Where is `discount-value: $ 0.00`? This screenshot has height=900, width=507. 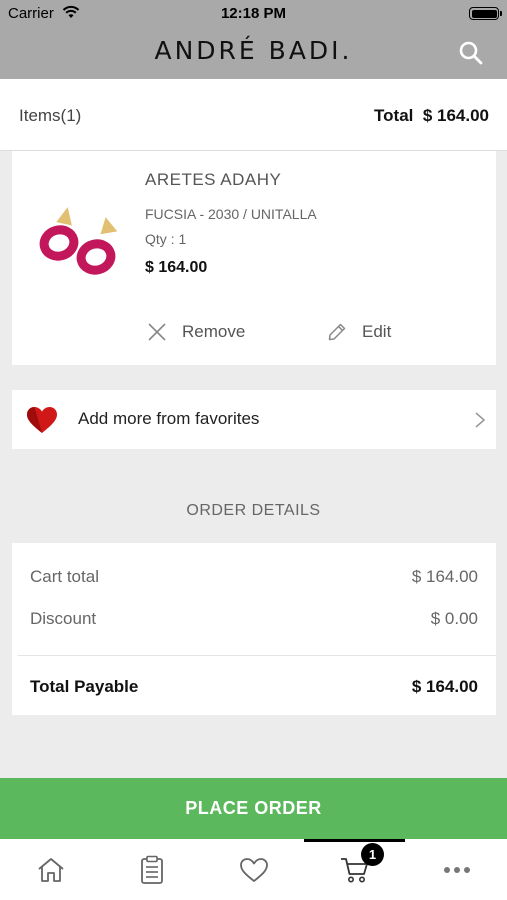
discount-value: $ 0.00 is located at coordinates (454, 618).